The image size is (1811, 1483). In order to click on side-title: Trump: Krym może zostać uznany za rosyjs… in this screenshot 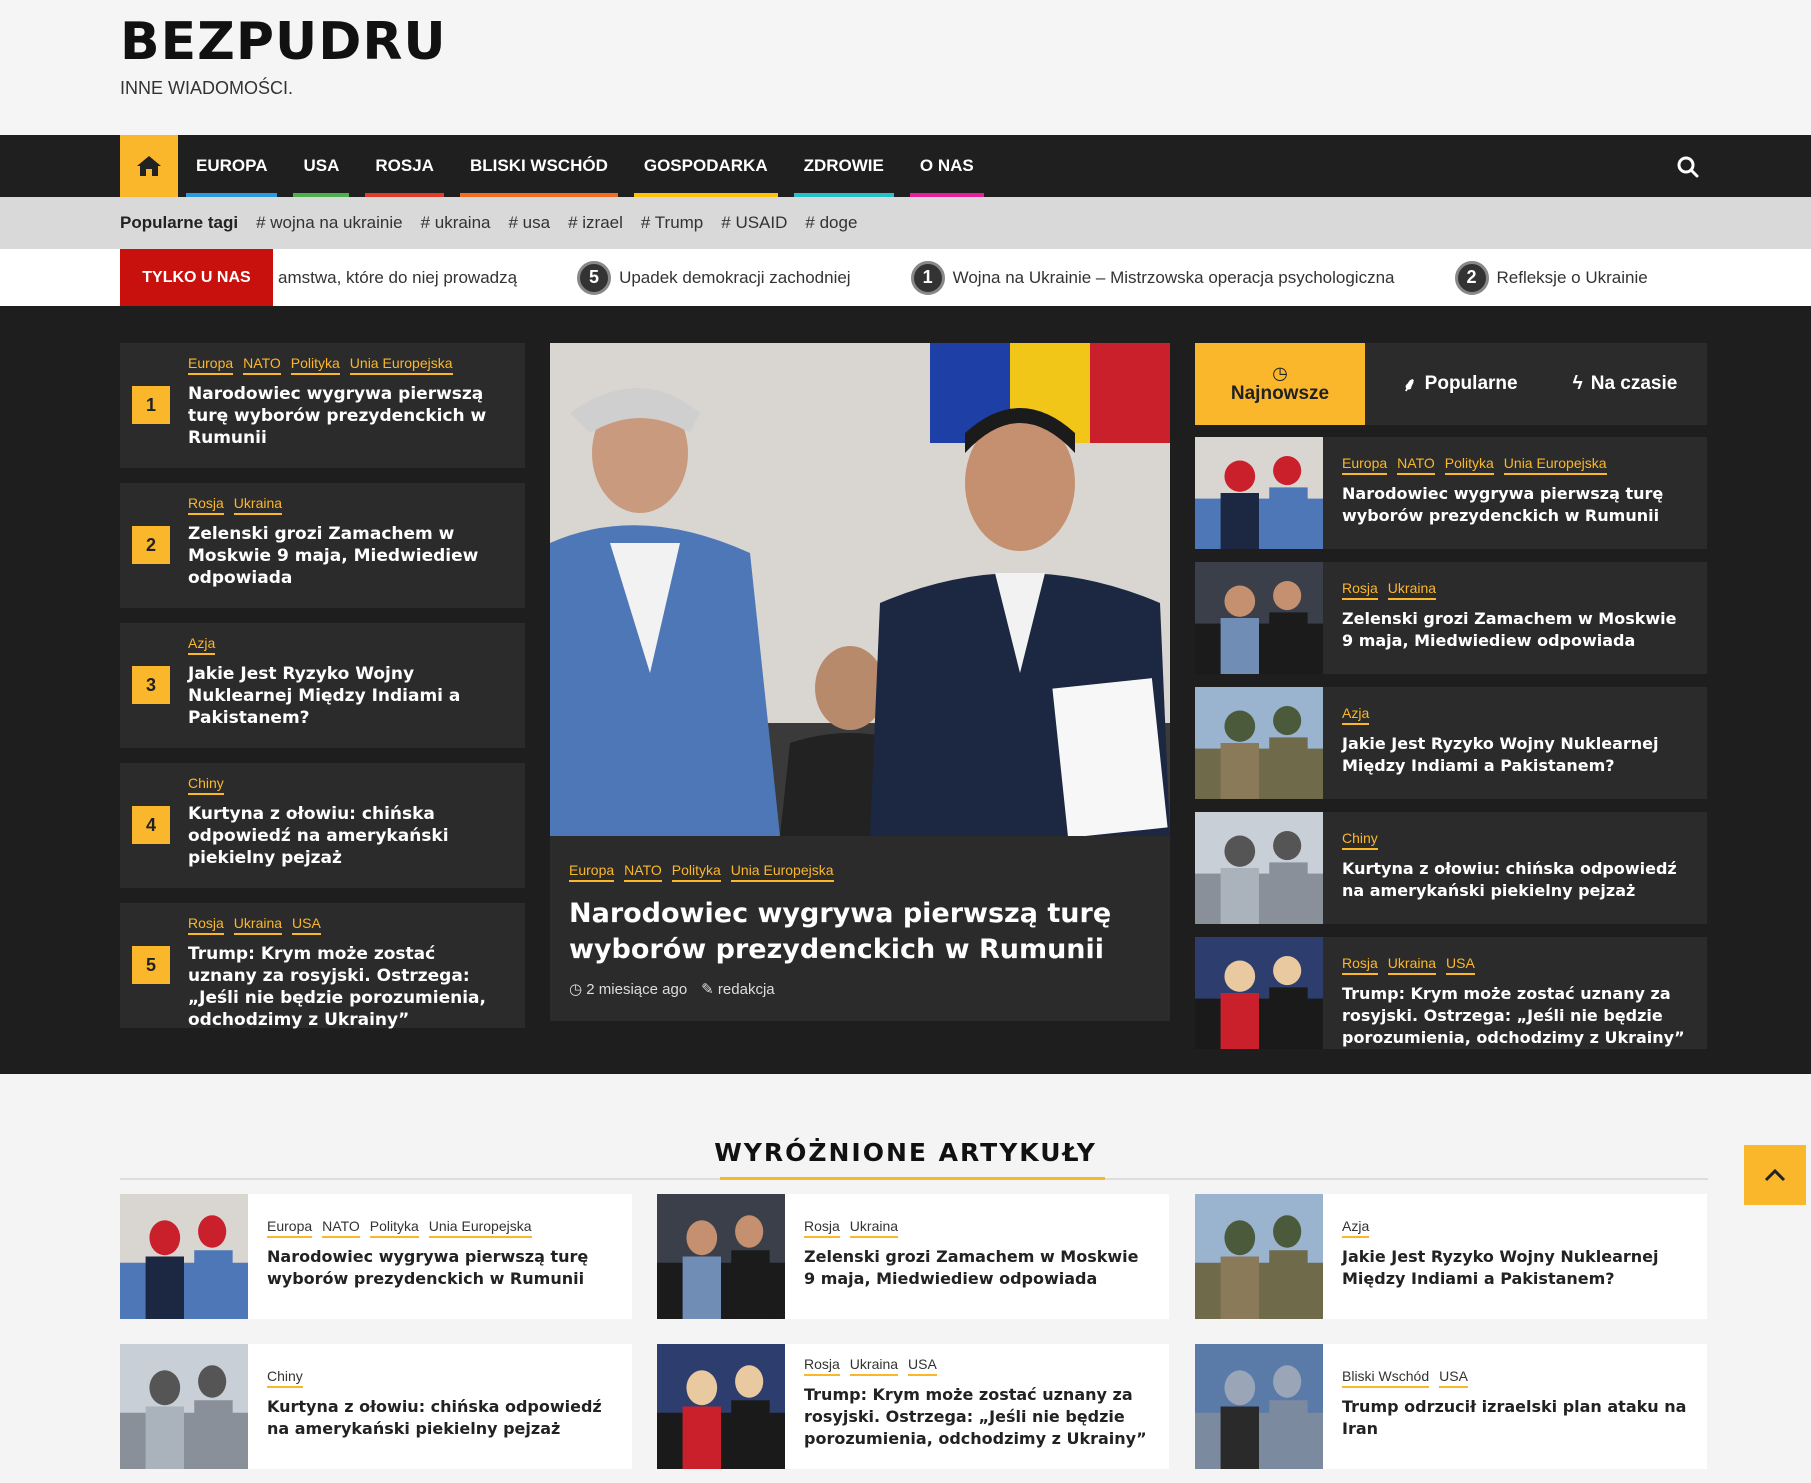, I will do `click(1514, 1016)`.